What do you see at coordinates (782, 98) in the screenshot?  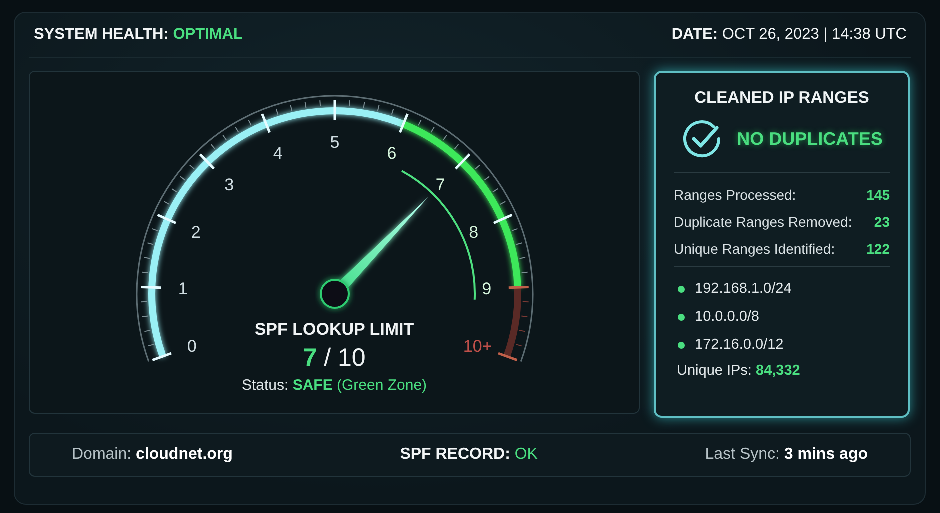 I see `card-title: CLEANED IP RANGES` at bounding box center [782, 98].